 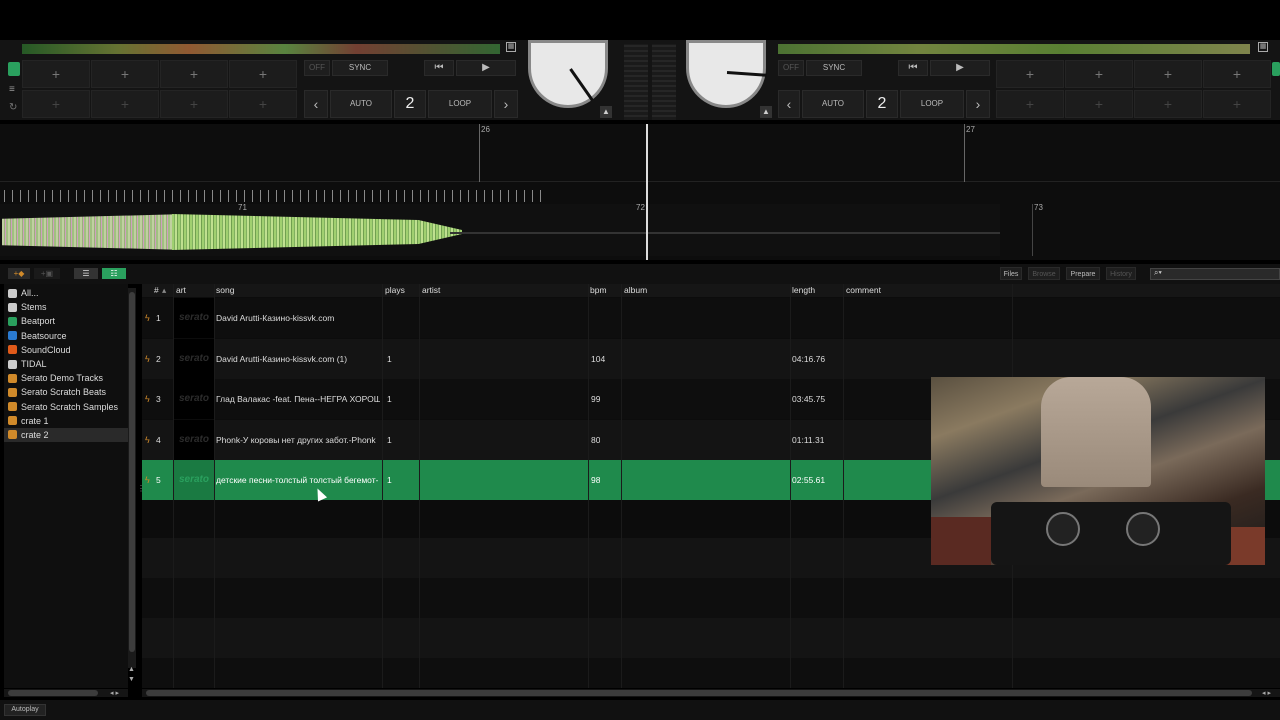 What do you see at coordinates (361, 104) in the screenshot?
I see `left-auto-loop-button: AUTO` at bounding box center [361, 104].